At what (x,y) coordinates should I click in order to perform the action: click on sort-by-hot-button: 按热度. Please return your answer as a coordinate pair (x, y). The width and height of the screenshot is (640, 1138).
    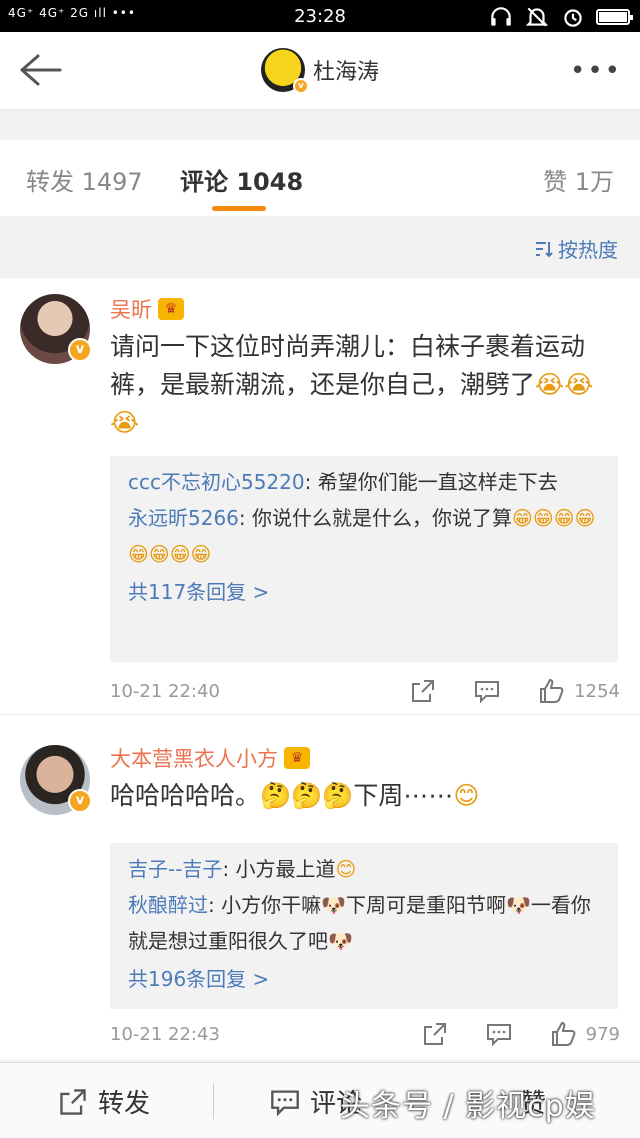
    Looking at the image, I should click on (576, 248).